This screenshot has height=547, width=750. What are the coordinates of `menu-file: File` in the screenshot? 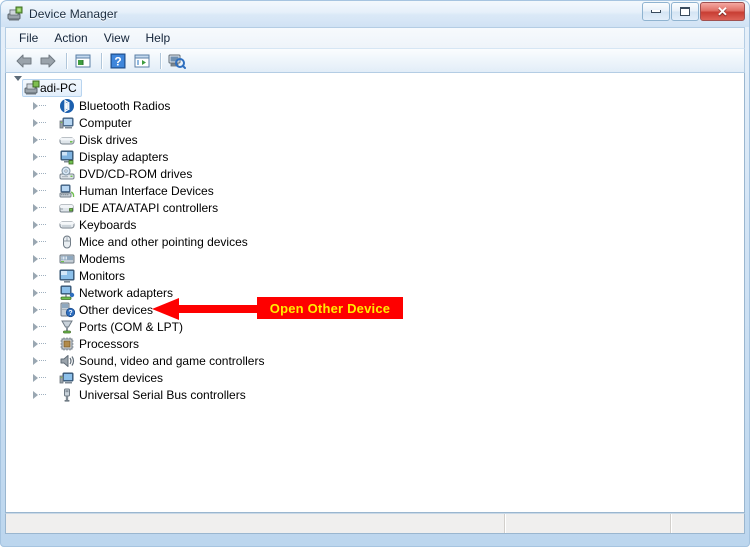 It's located at (28, 38).